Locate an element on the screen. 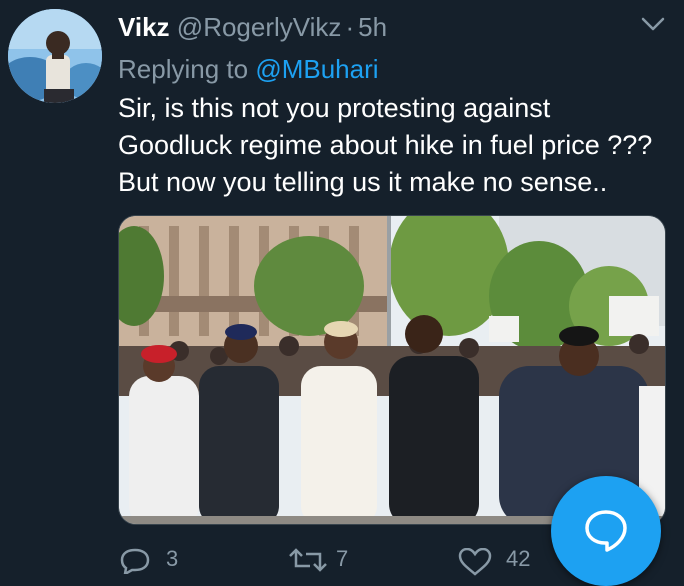  compose-message-button is located at coordinates (606, 531).